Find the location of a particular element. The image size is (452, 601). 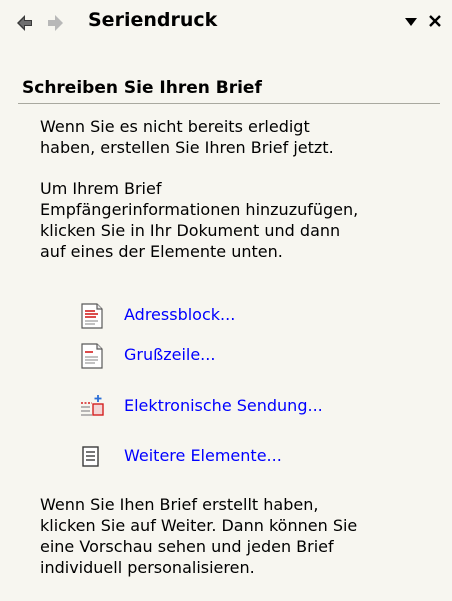

instruction-line: auf eines der Elemente unten. is located at coordinates (161, 251).